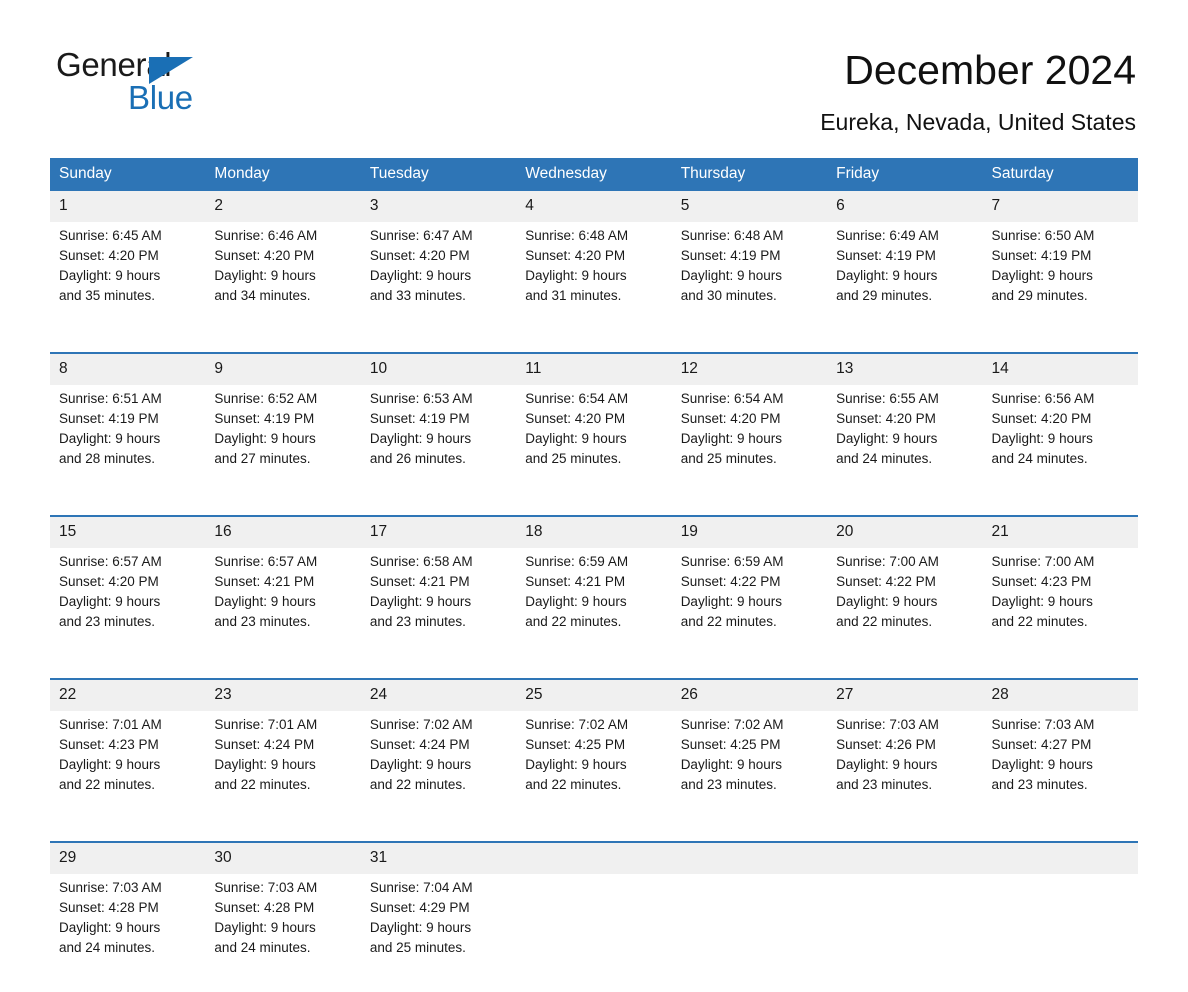 The height and width of the screenshot is (992, 1188). I want to click on day-cell-number: 23, so click(283, 695).